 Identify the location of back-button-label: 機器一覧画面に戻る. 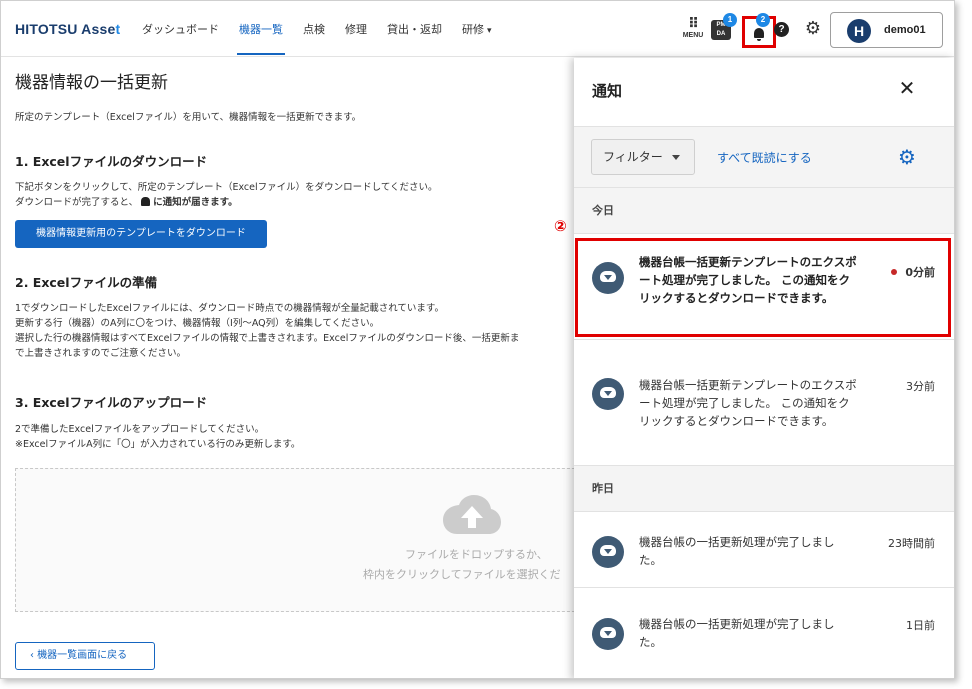
(82, 655).